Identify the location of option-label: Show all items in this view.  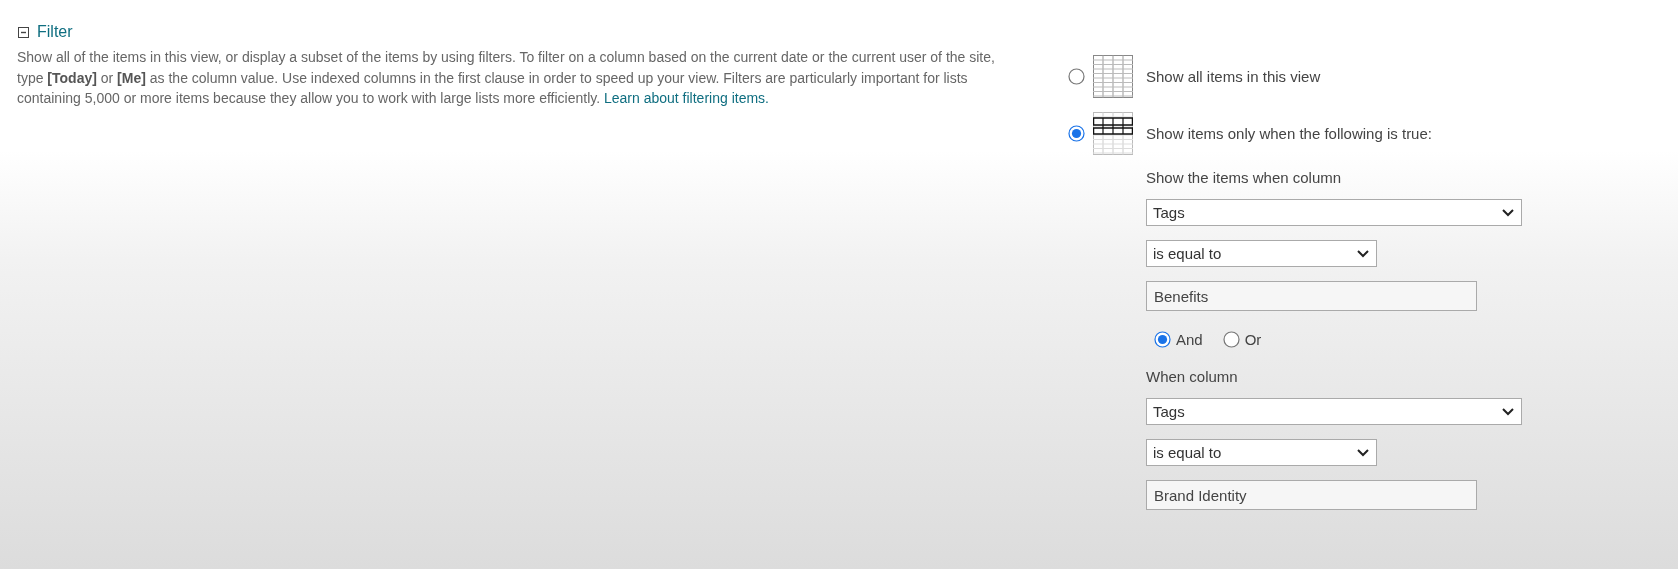
(1233, 76).